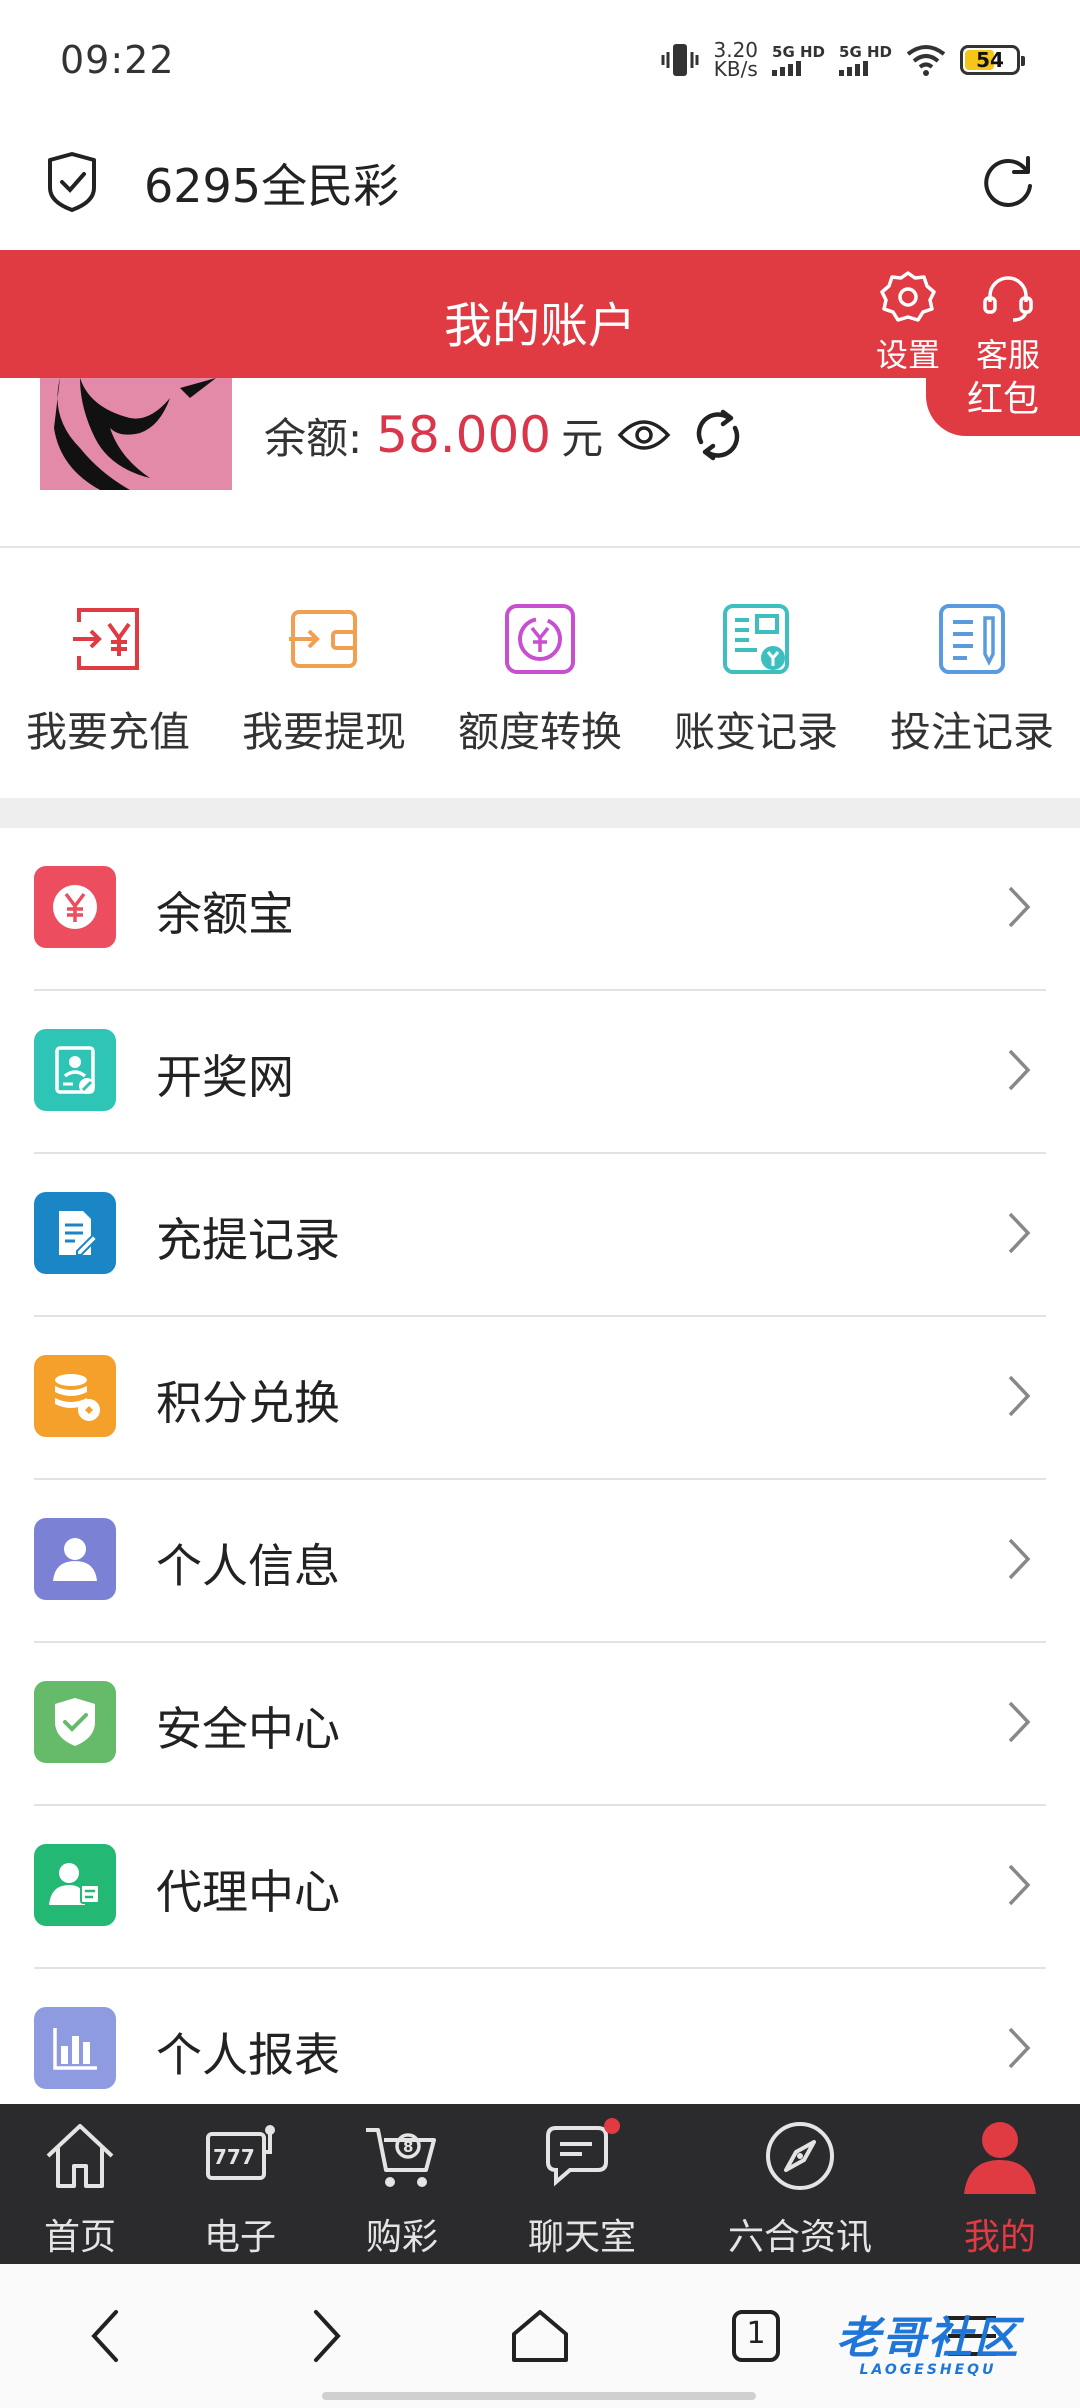 The image size is (1080, 2408). What do you see at coordinates (581, 2237) in the screenshot?
I see `tab-label: 聊天室` at bounding box center [581, 2237].